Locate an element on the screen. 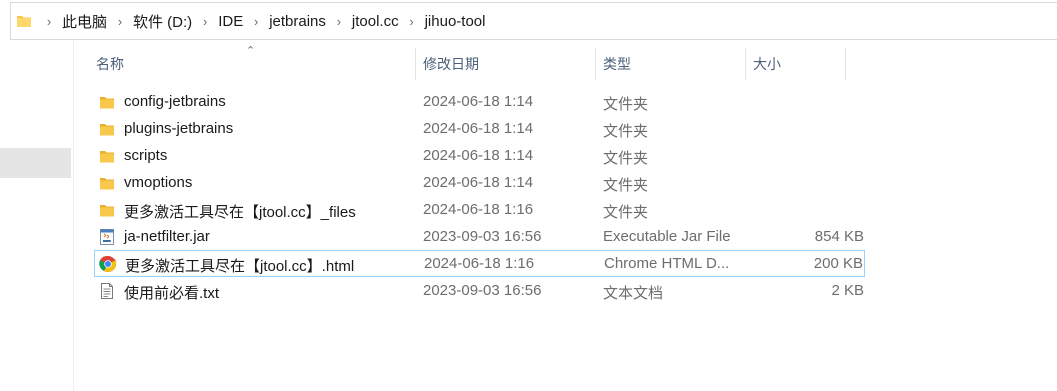 This screenshot has height=391, width=1057. file-row: 使用前必看.txt 2023-09-03 16:56 文本文档 2 KB is located at coordinates (479, 290).